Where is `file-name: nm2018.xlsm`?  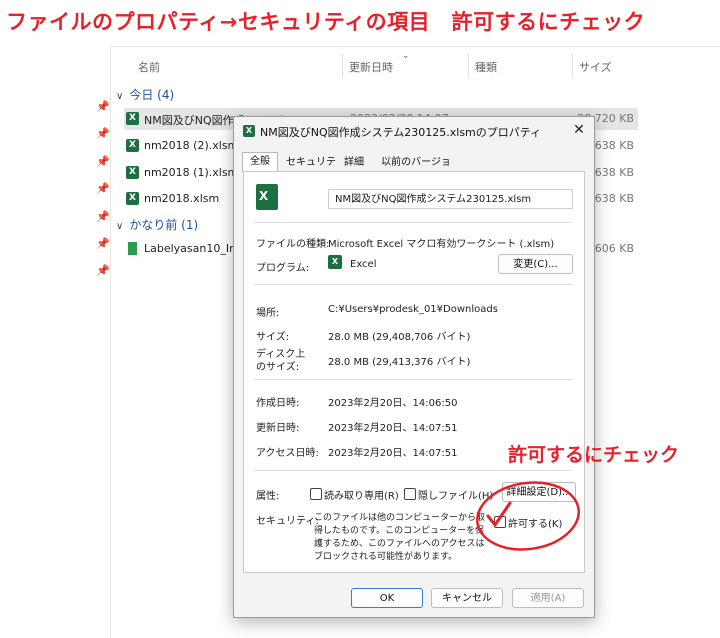 file-name: nm2018.xlsm is located at coordinates (182, 198).